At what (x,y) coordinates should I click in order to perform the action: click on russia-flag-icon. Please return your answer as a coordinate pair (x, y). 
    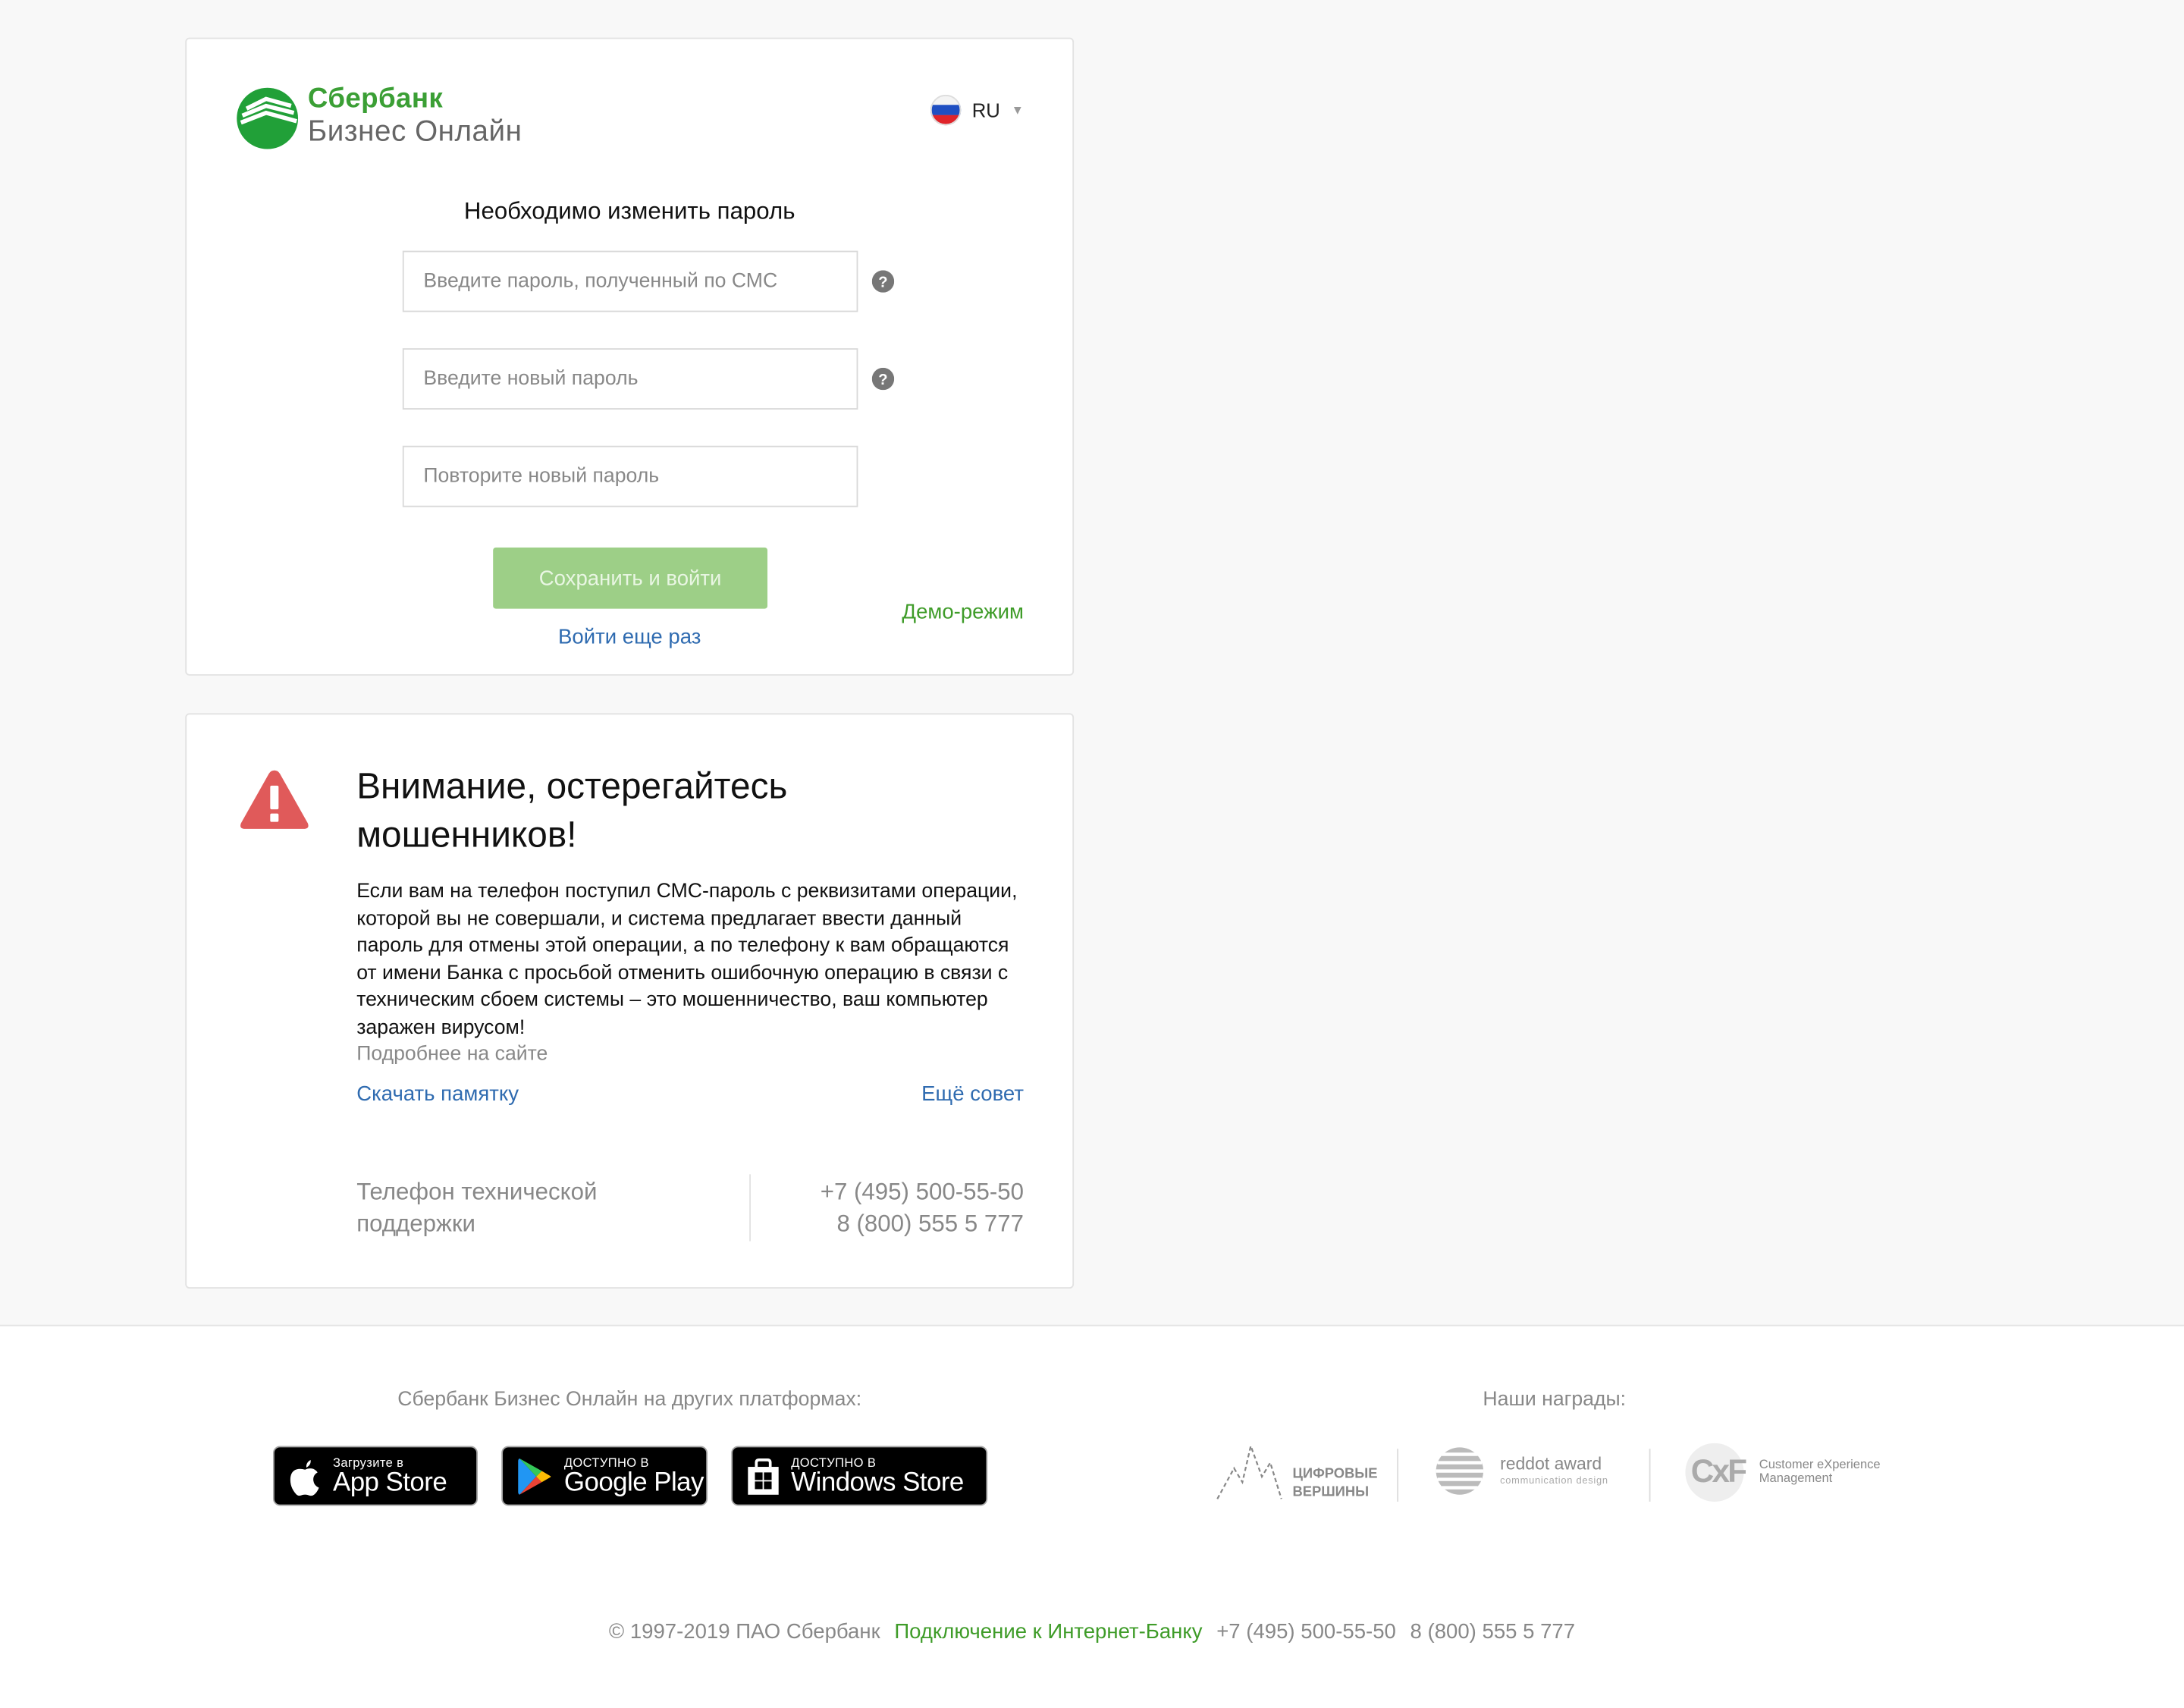
    Looking at the image, I should click on (946, 110).